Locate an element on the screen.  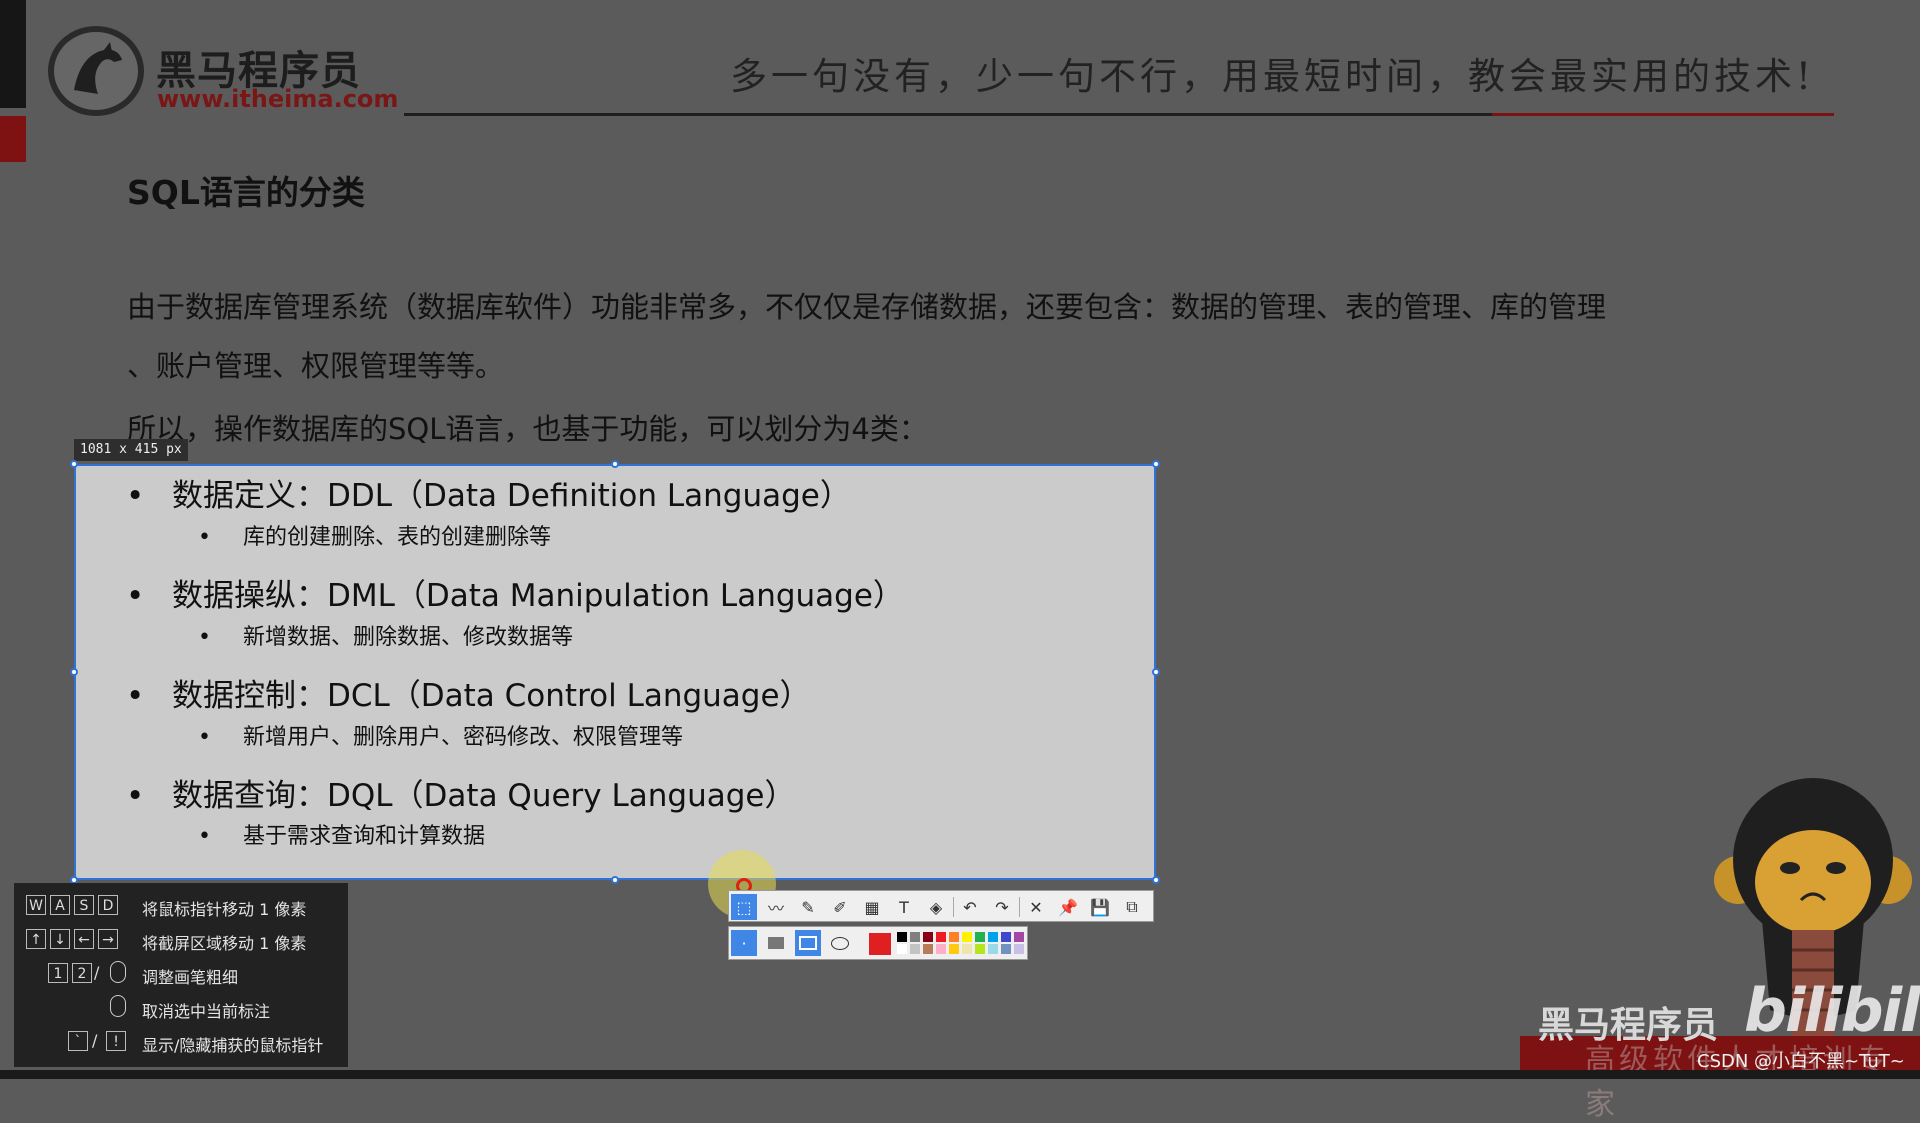
selection-size-label: 1081 x 415 px is located at coordinates (131, 450).